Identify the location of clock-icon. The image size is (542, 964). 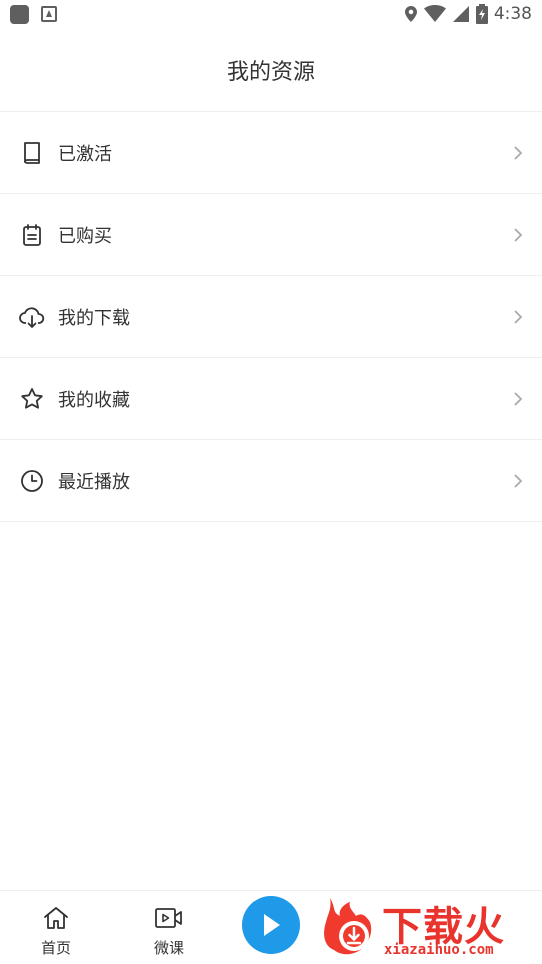
(32, 481).